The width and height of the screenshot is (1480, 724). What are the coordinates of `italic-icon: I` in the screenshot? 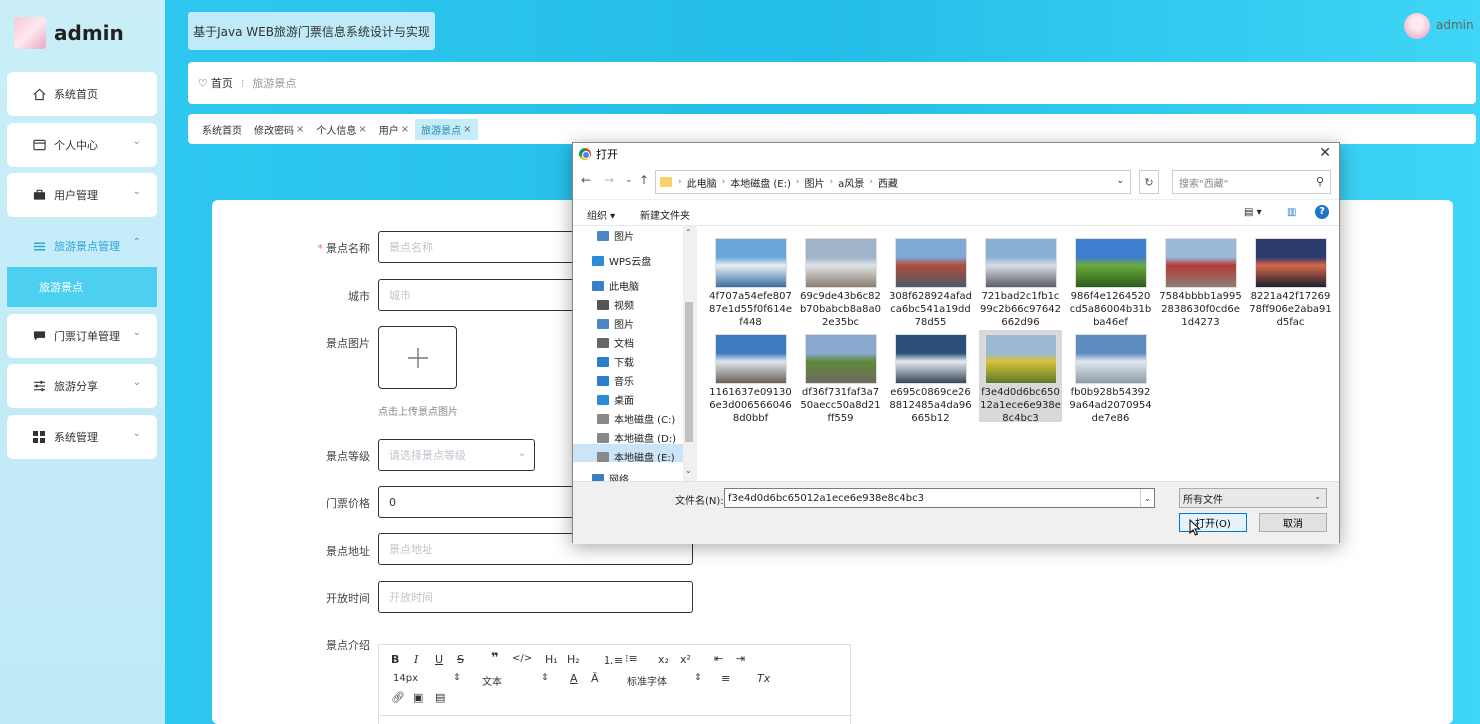 It's located at (416, 659).